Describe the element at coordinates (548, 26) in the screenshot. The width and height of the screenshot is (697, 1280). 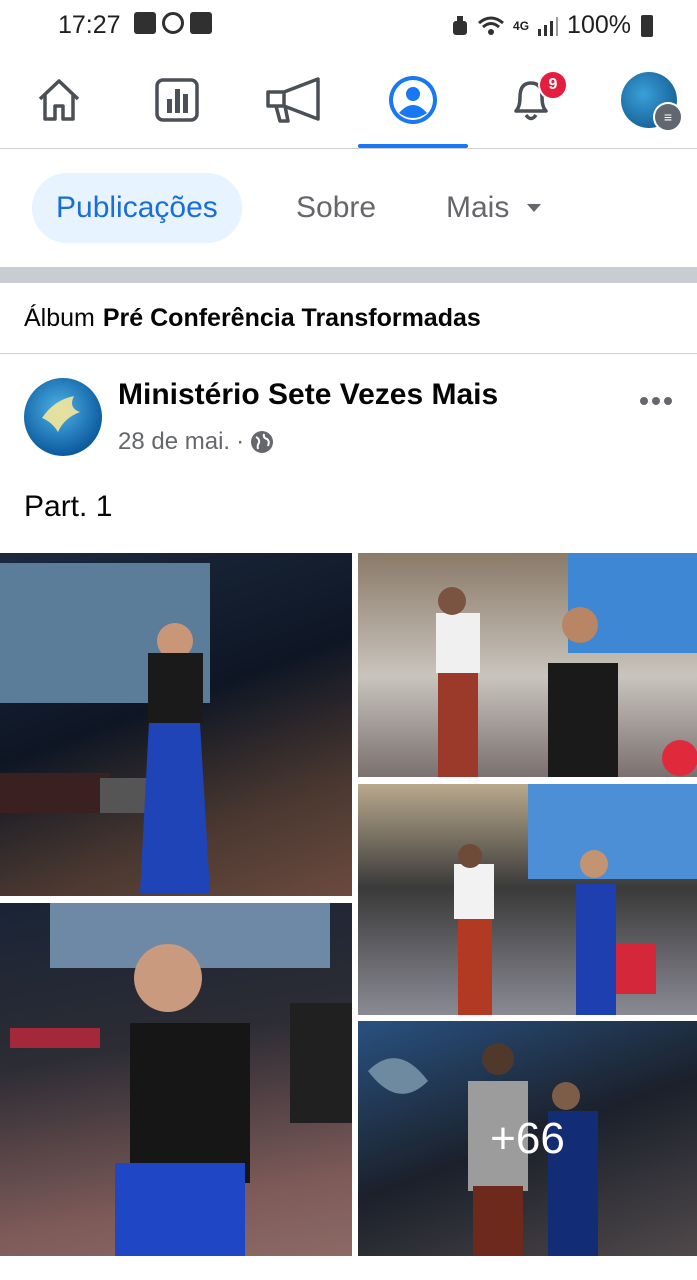
I see `signal-icon` at that location.